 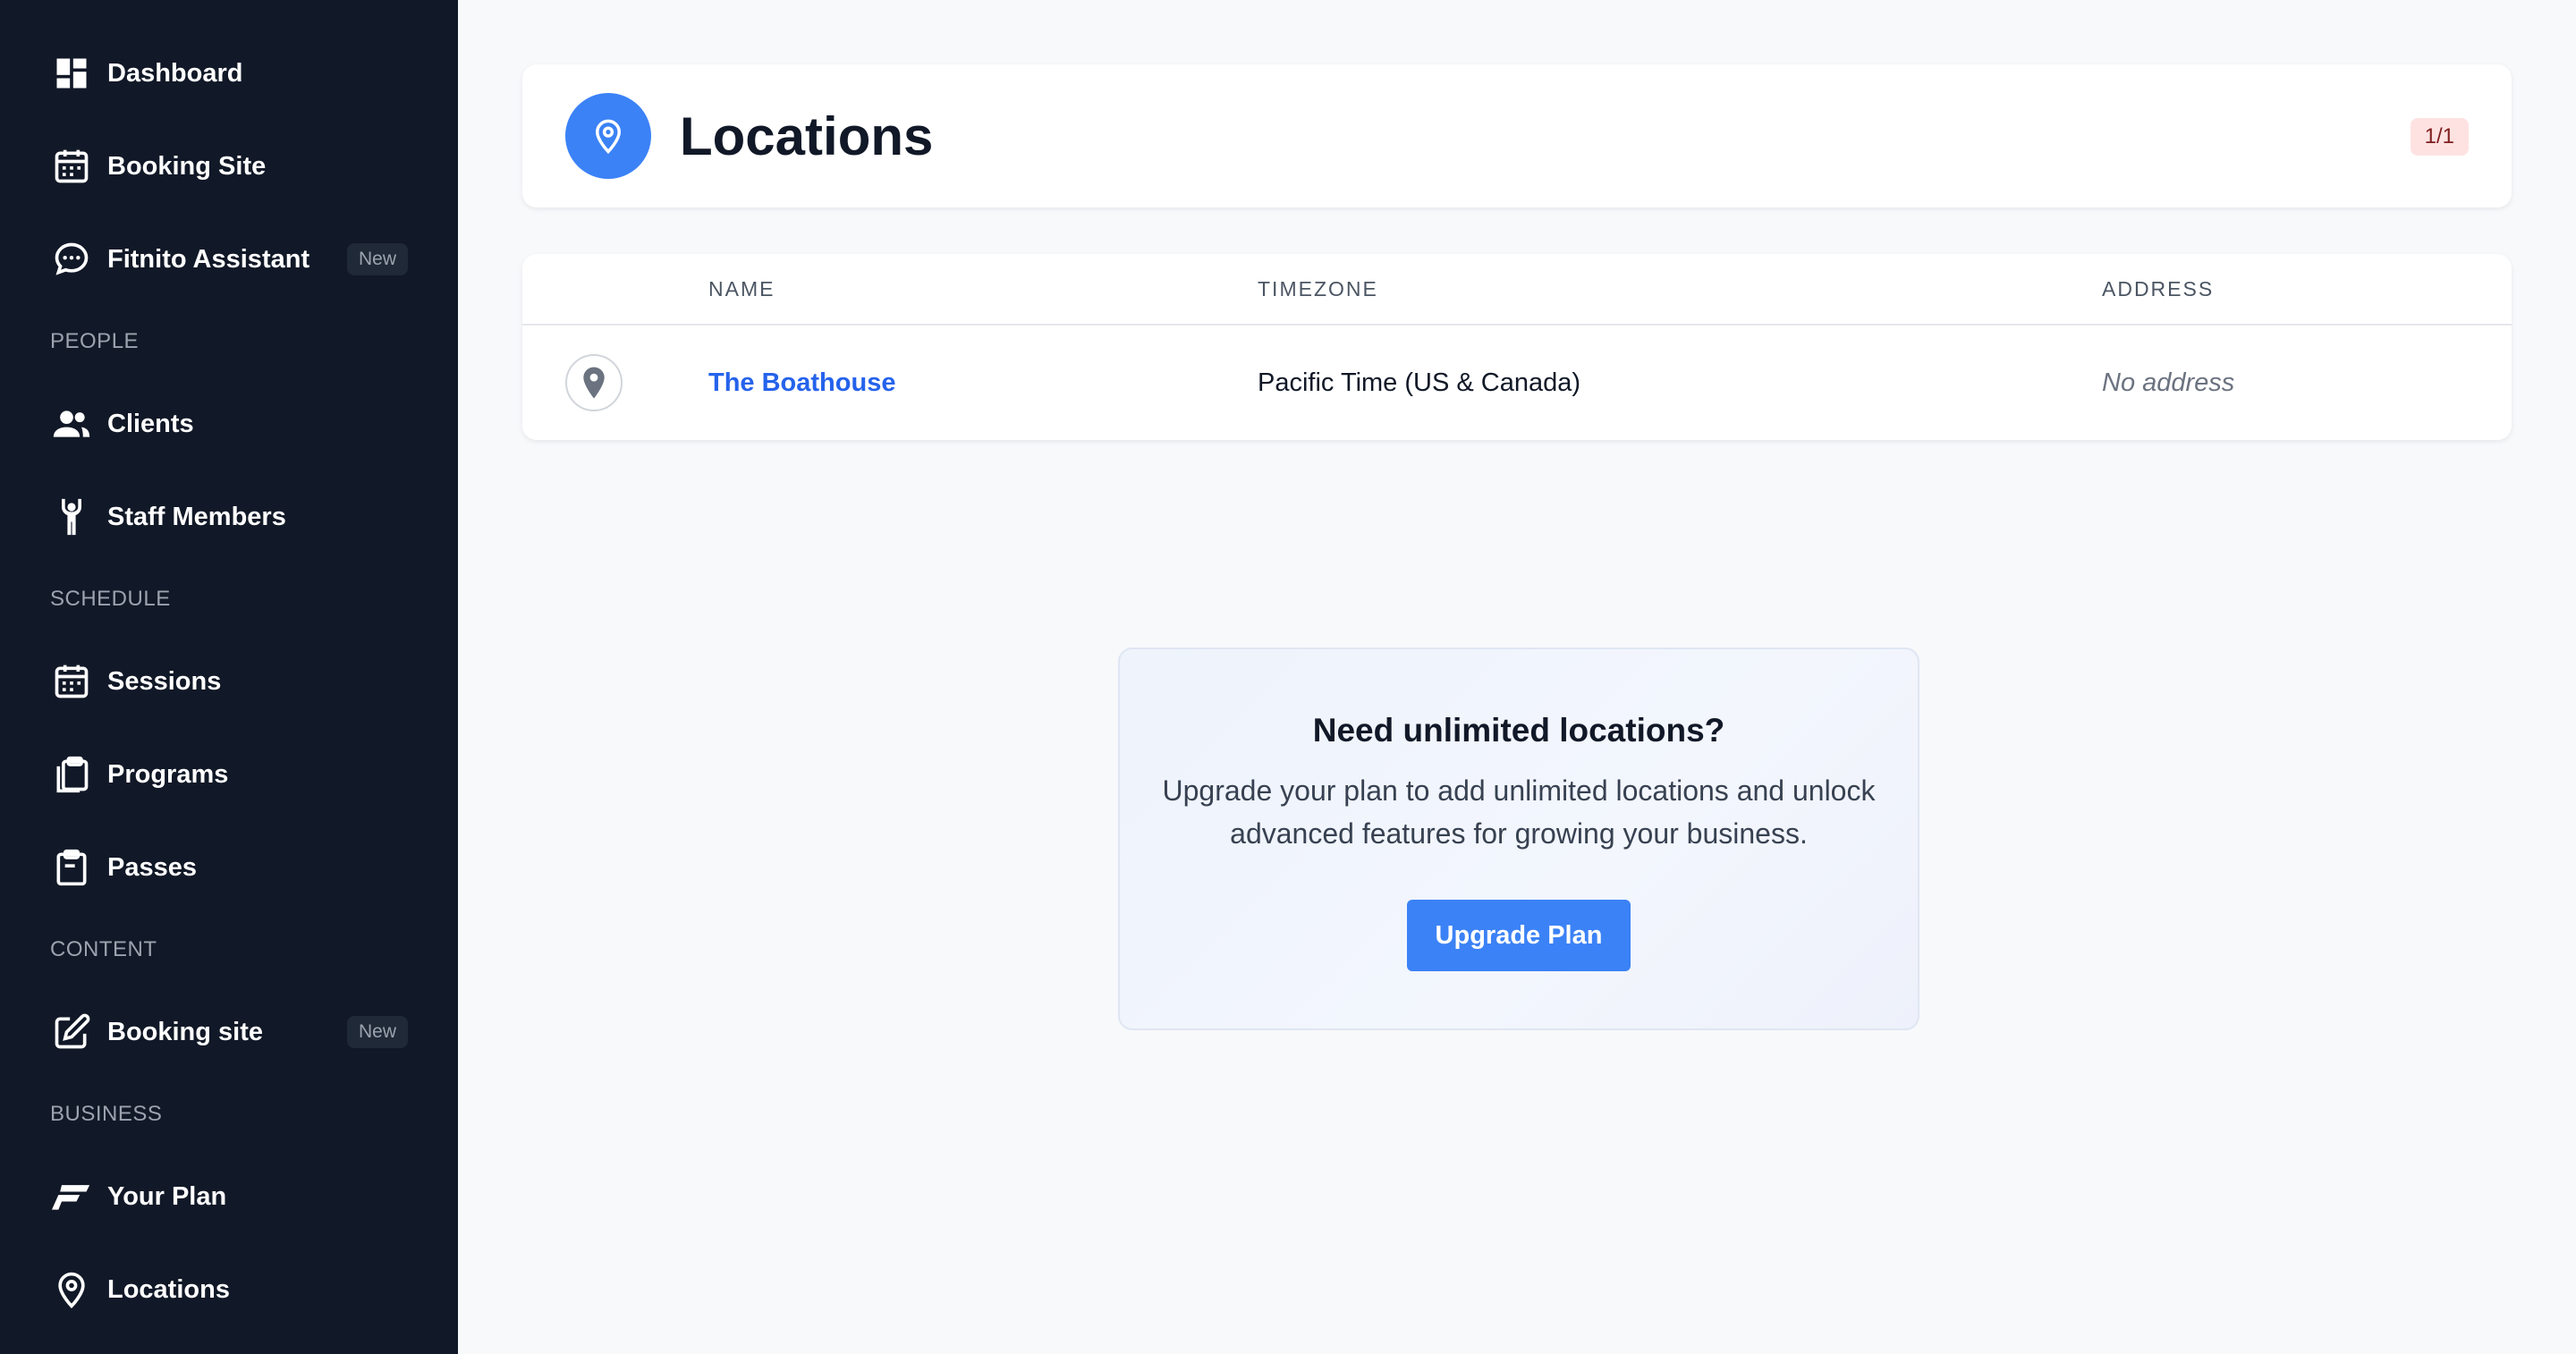 I want to click on name-cell: The Boathouse, so click(x=983, y=383).